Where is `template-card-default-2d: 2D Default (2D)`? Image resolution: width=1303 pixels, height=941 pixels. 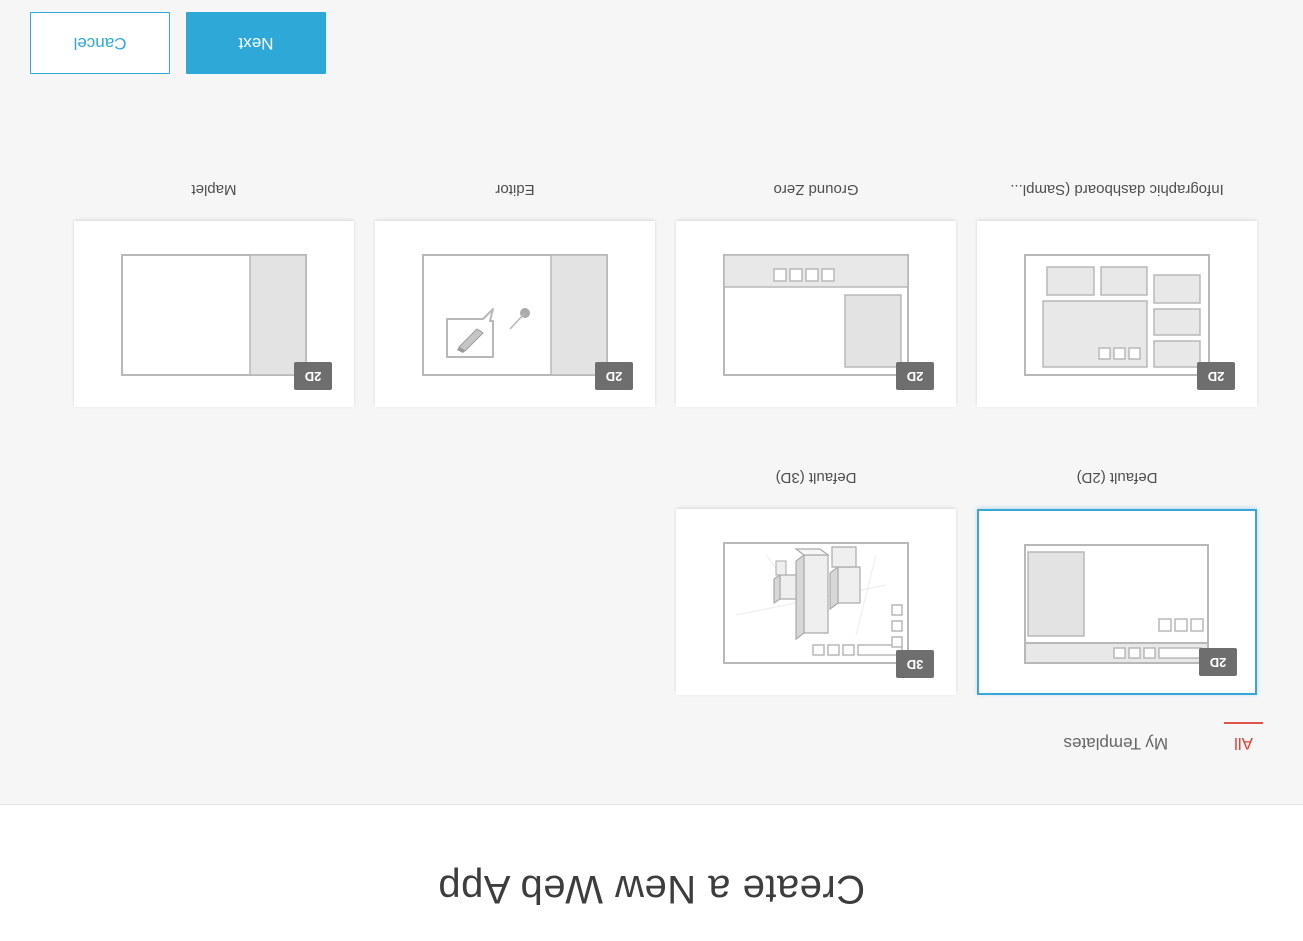
template-card-default-2d: 2D Default (2D) is located at coordinates (1117, 582).